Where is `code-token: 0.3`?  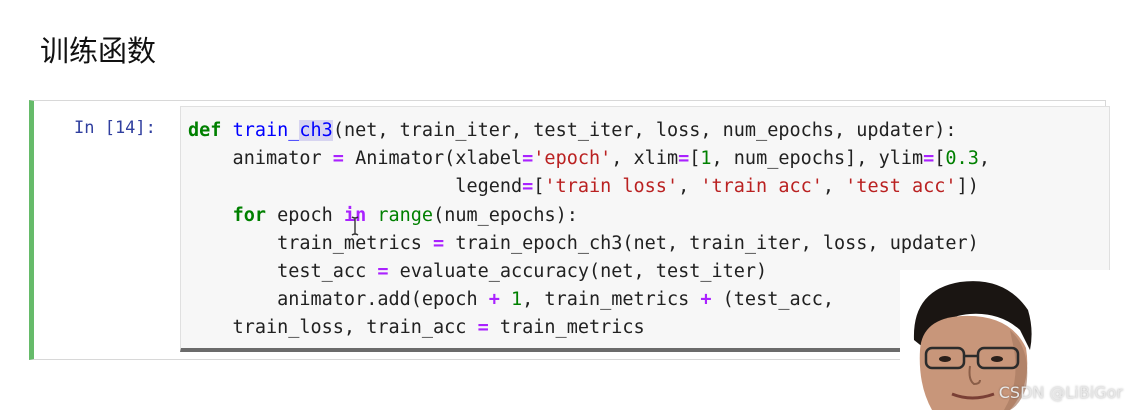
code-token: 0.3 is located at coordinates (962, 159).